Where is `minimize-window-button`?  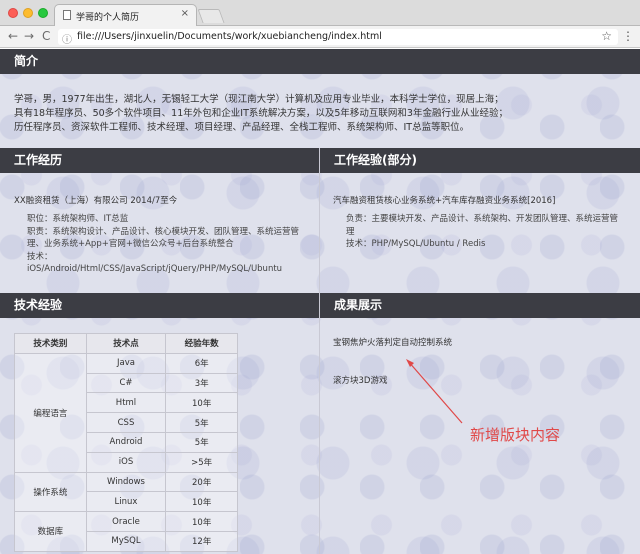
minimize-window-button is located at coordinates (28, 13).